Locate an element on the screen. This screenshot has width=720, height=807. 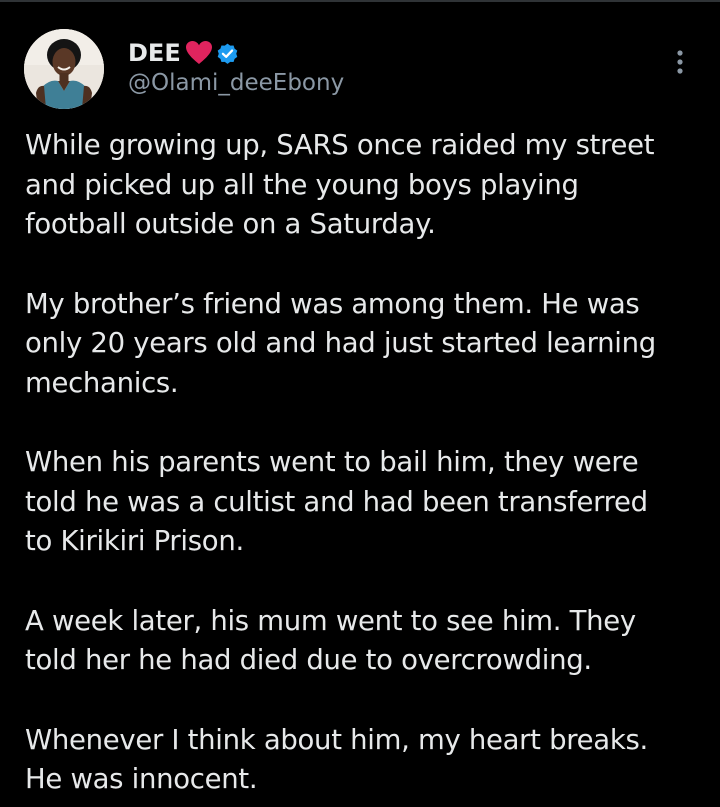
author-handle: @Olami_deeEbony is located at coordinates (236, 83).